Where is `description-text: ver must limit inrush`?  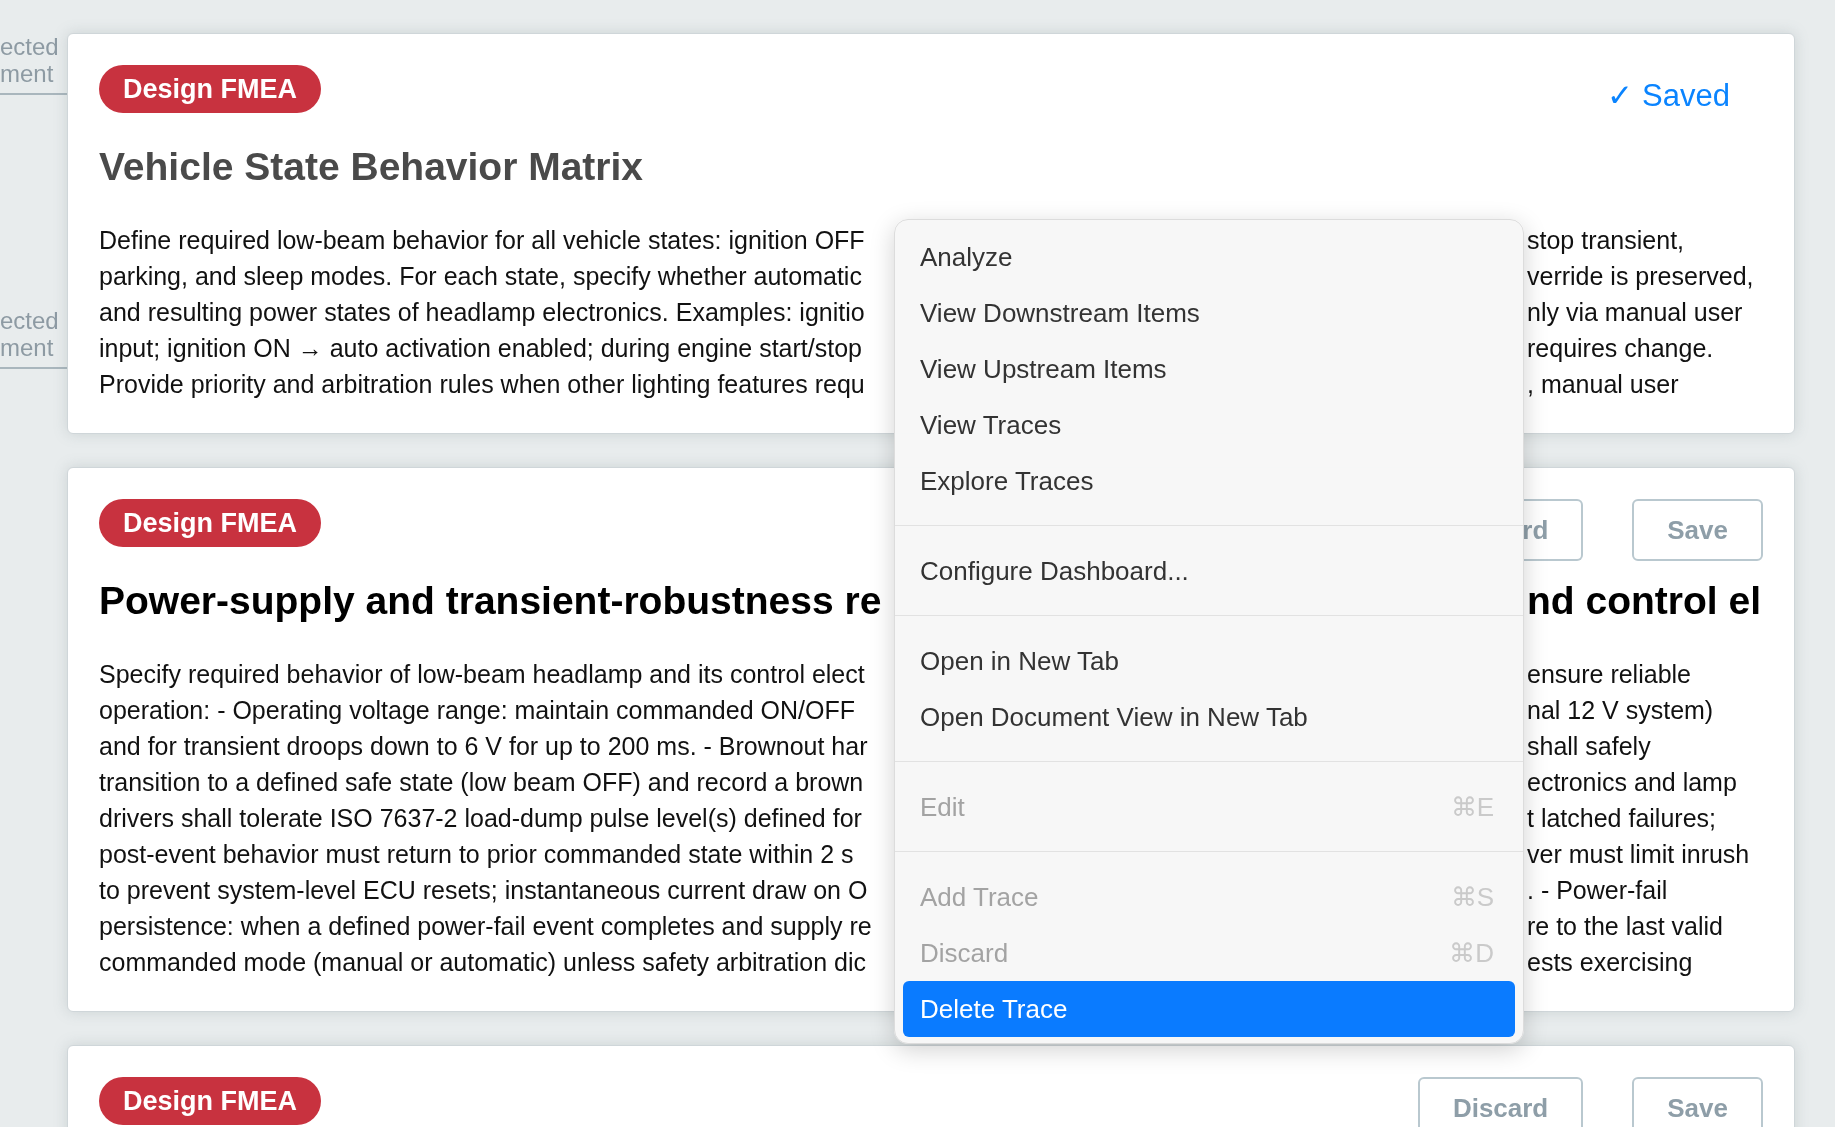
description-text: ver must limit inrush is located at coordinates (1638, 854).